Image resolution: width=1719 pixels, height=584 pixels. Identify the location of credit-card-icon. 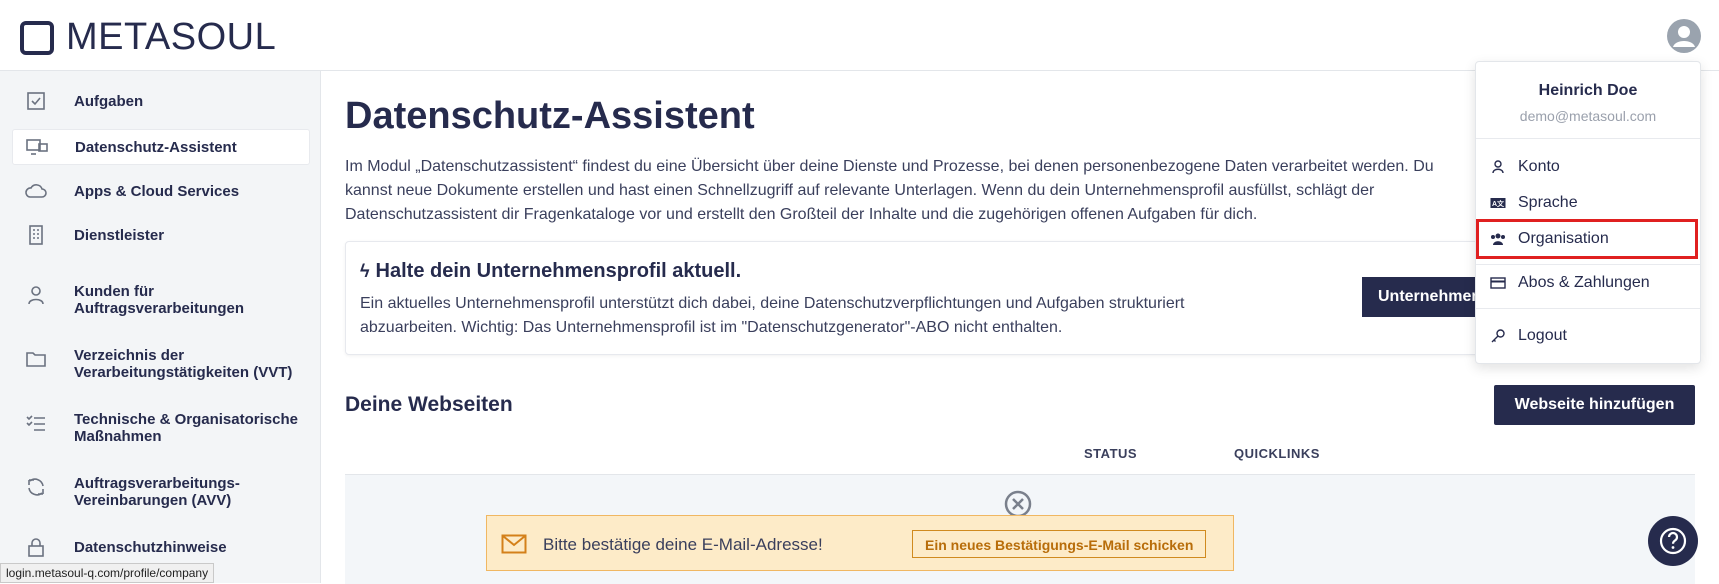
(1498, 283).